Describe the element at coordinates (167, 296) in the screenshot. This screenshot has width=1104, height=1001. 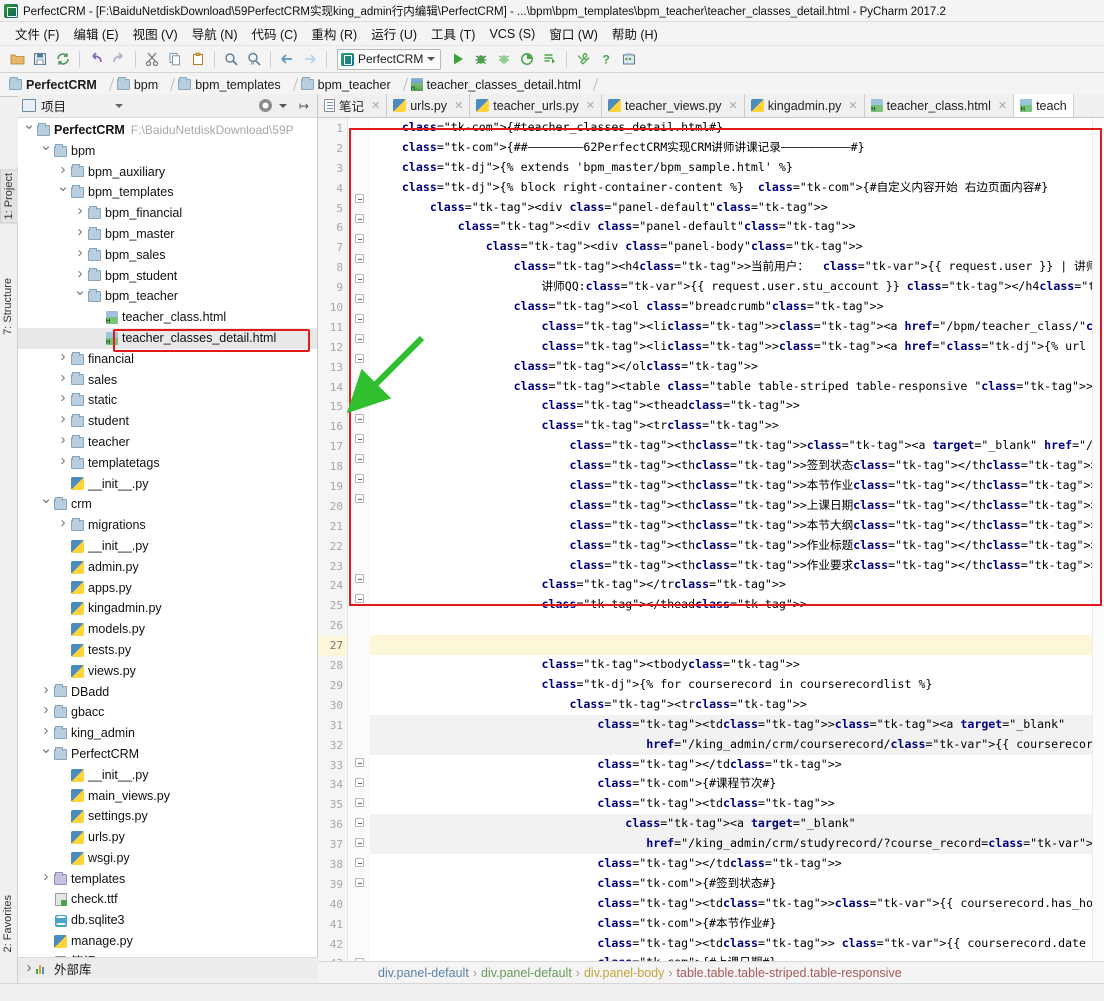
I see `tree-row: bpm_teacher` at that location.